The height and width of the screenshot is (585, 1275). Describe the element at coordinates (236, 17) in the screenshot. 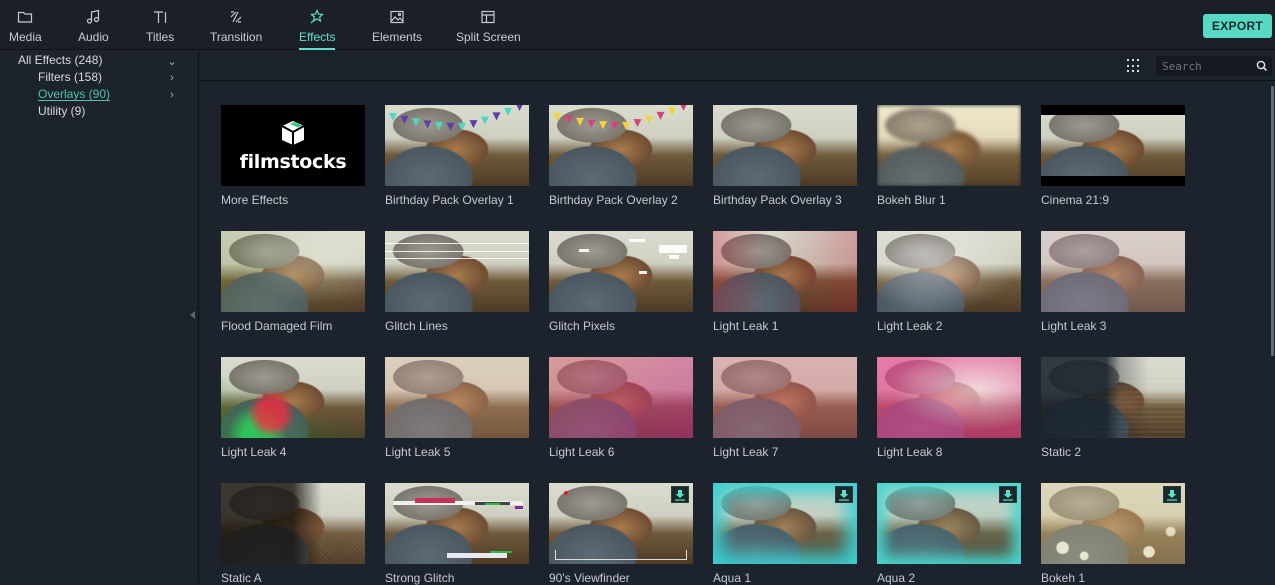

I see `transition-icon` at that location.